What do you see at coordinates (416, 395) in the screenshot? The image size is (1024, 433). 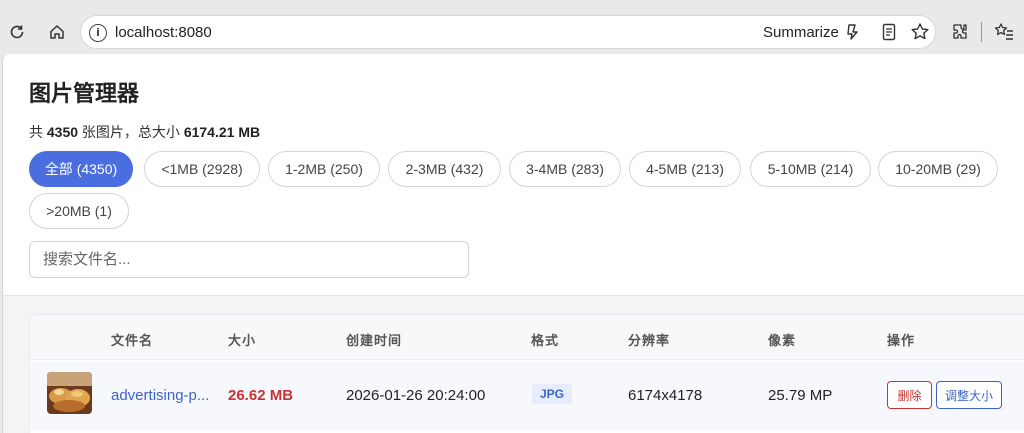 I see `created-time: 2026-01-26 20:24:00` at bounding box center [416, 395].